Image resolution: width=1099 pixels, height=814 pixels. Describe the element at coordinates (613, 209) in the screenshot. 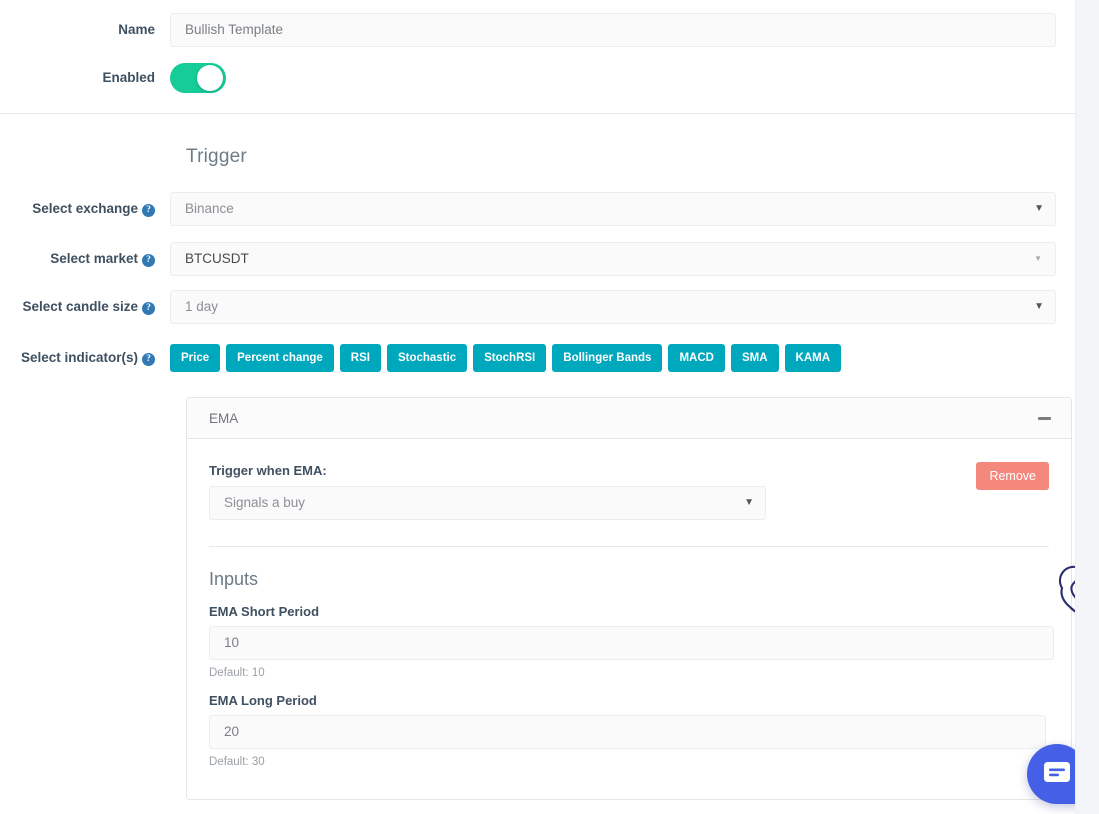

I see `exchange-select: Binance ▼` at that location.